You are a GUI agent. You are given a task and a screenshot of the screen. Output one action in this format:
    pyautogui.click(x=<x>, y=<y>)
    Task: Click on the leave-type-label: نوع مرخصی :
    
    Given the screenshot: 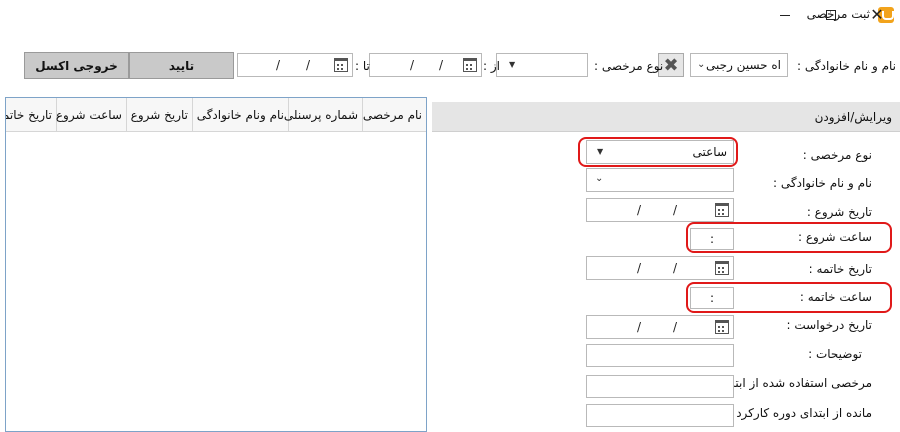 What is the action you would take?
    pyautogui.click(x=837, y=155)
    